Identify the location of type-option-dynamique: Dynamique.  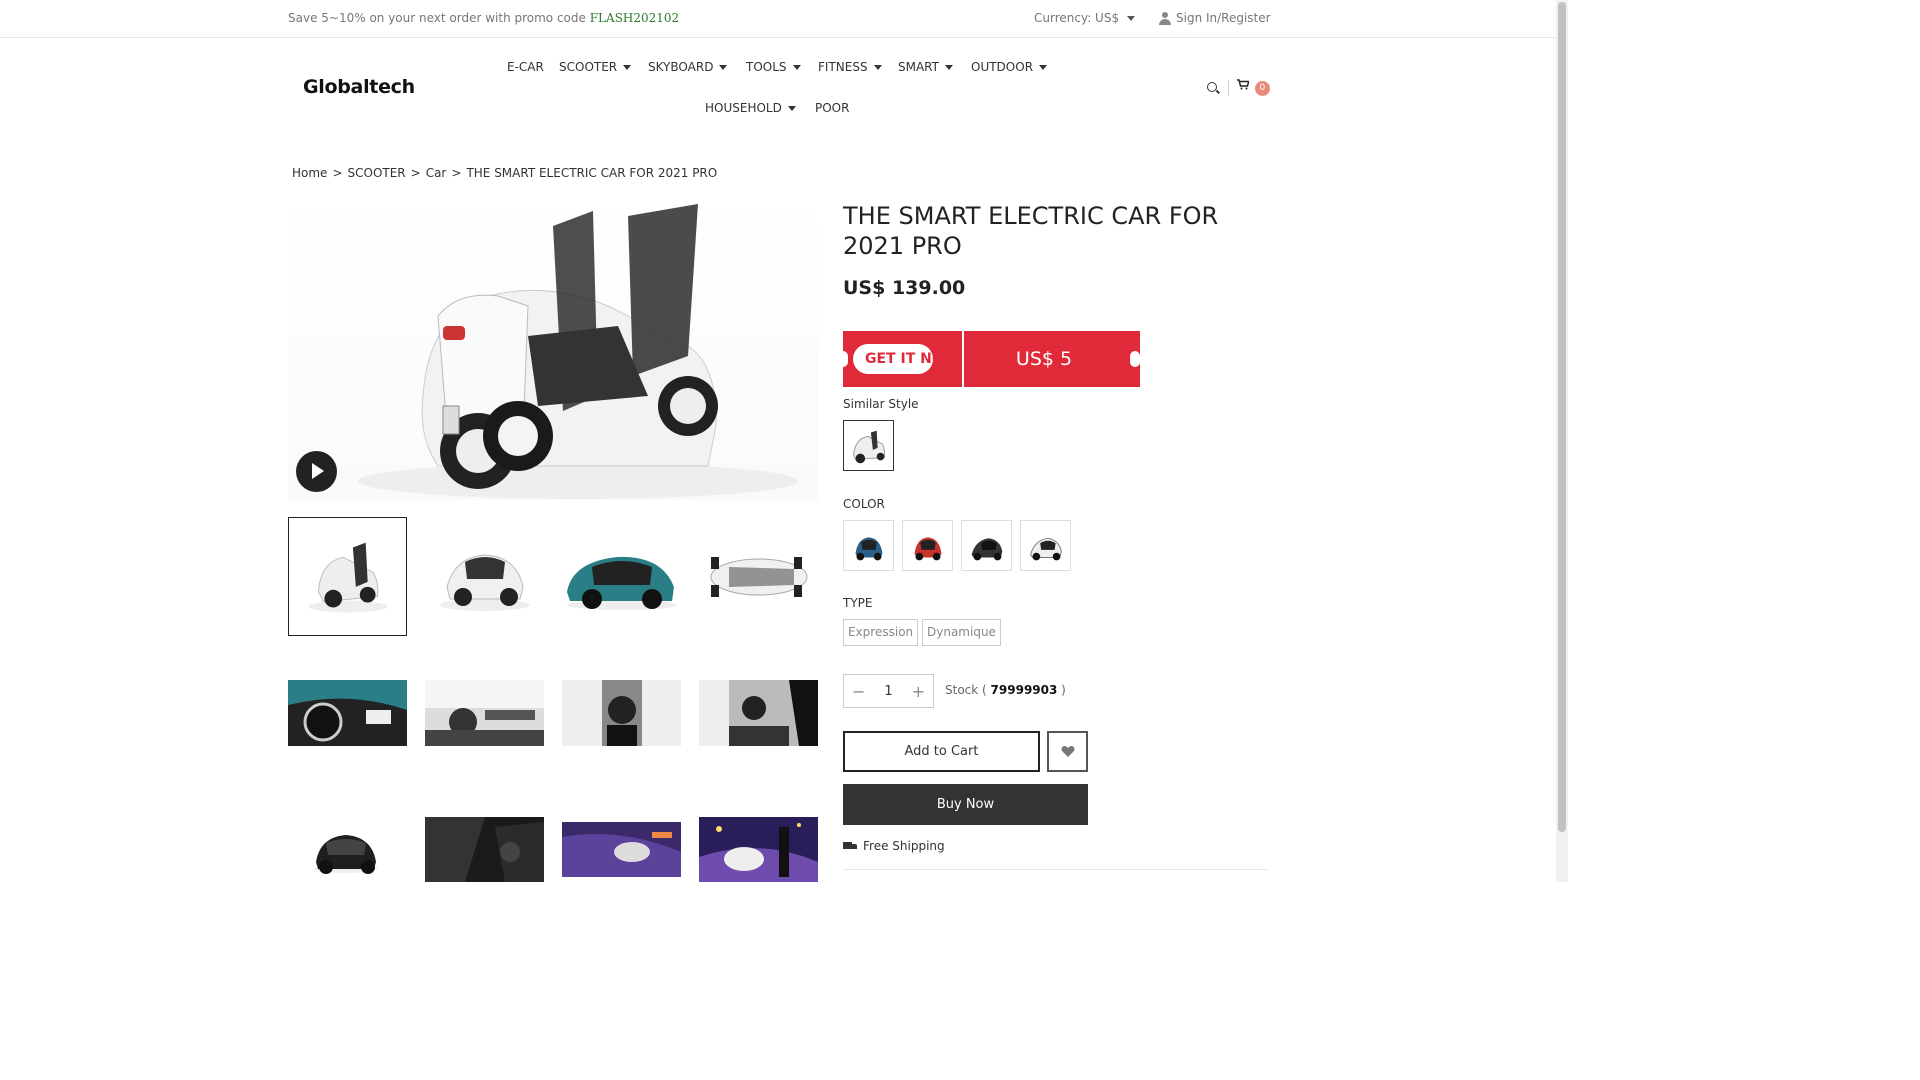
(961, 632).